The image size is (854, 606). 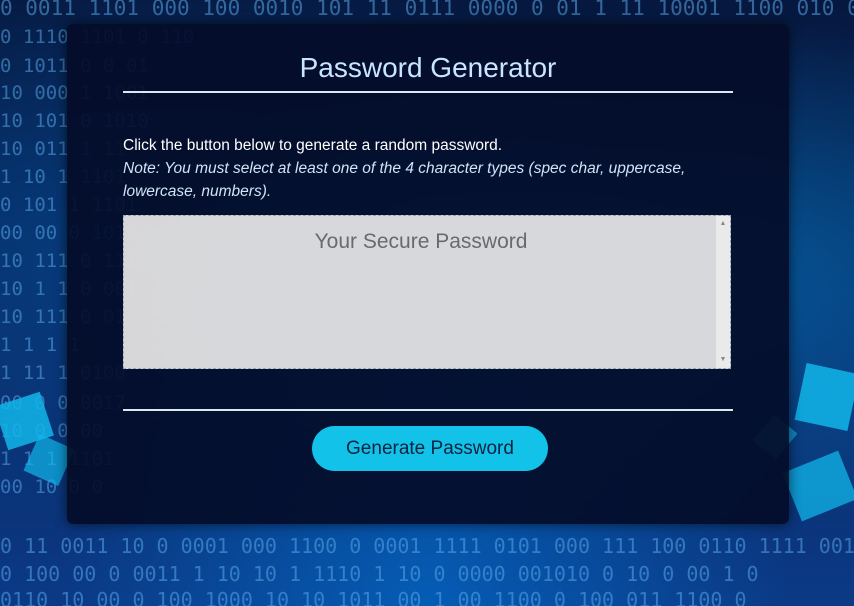 What do you see at coordinates (723, 360) in the screenshot?
I see `scroll-down-arrow-icon: ▼` at bounding box center [723, 360].